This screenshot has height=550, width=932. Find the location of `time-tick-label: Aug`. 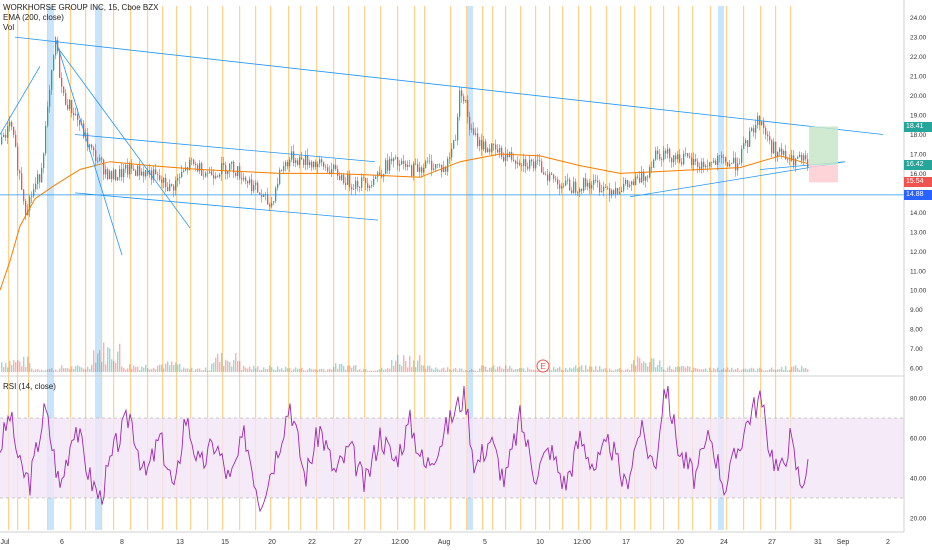

time-tick-label: Aug is located at coordinates (444, 542).